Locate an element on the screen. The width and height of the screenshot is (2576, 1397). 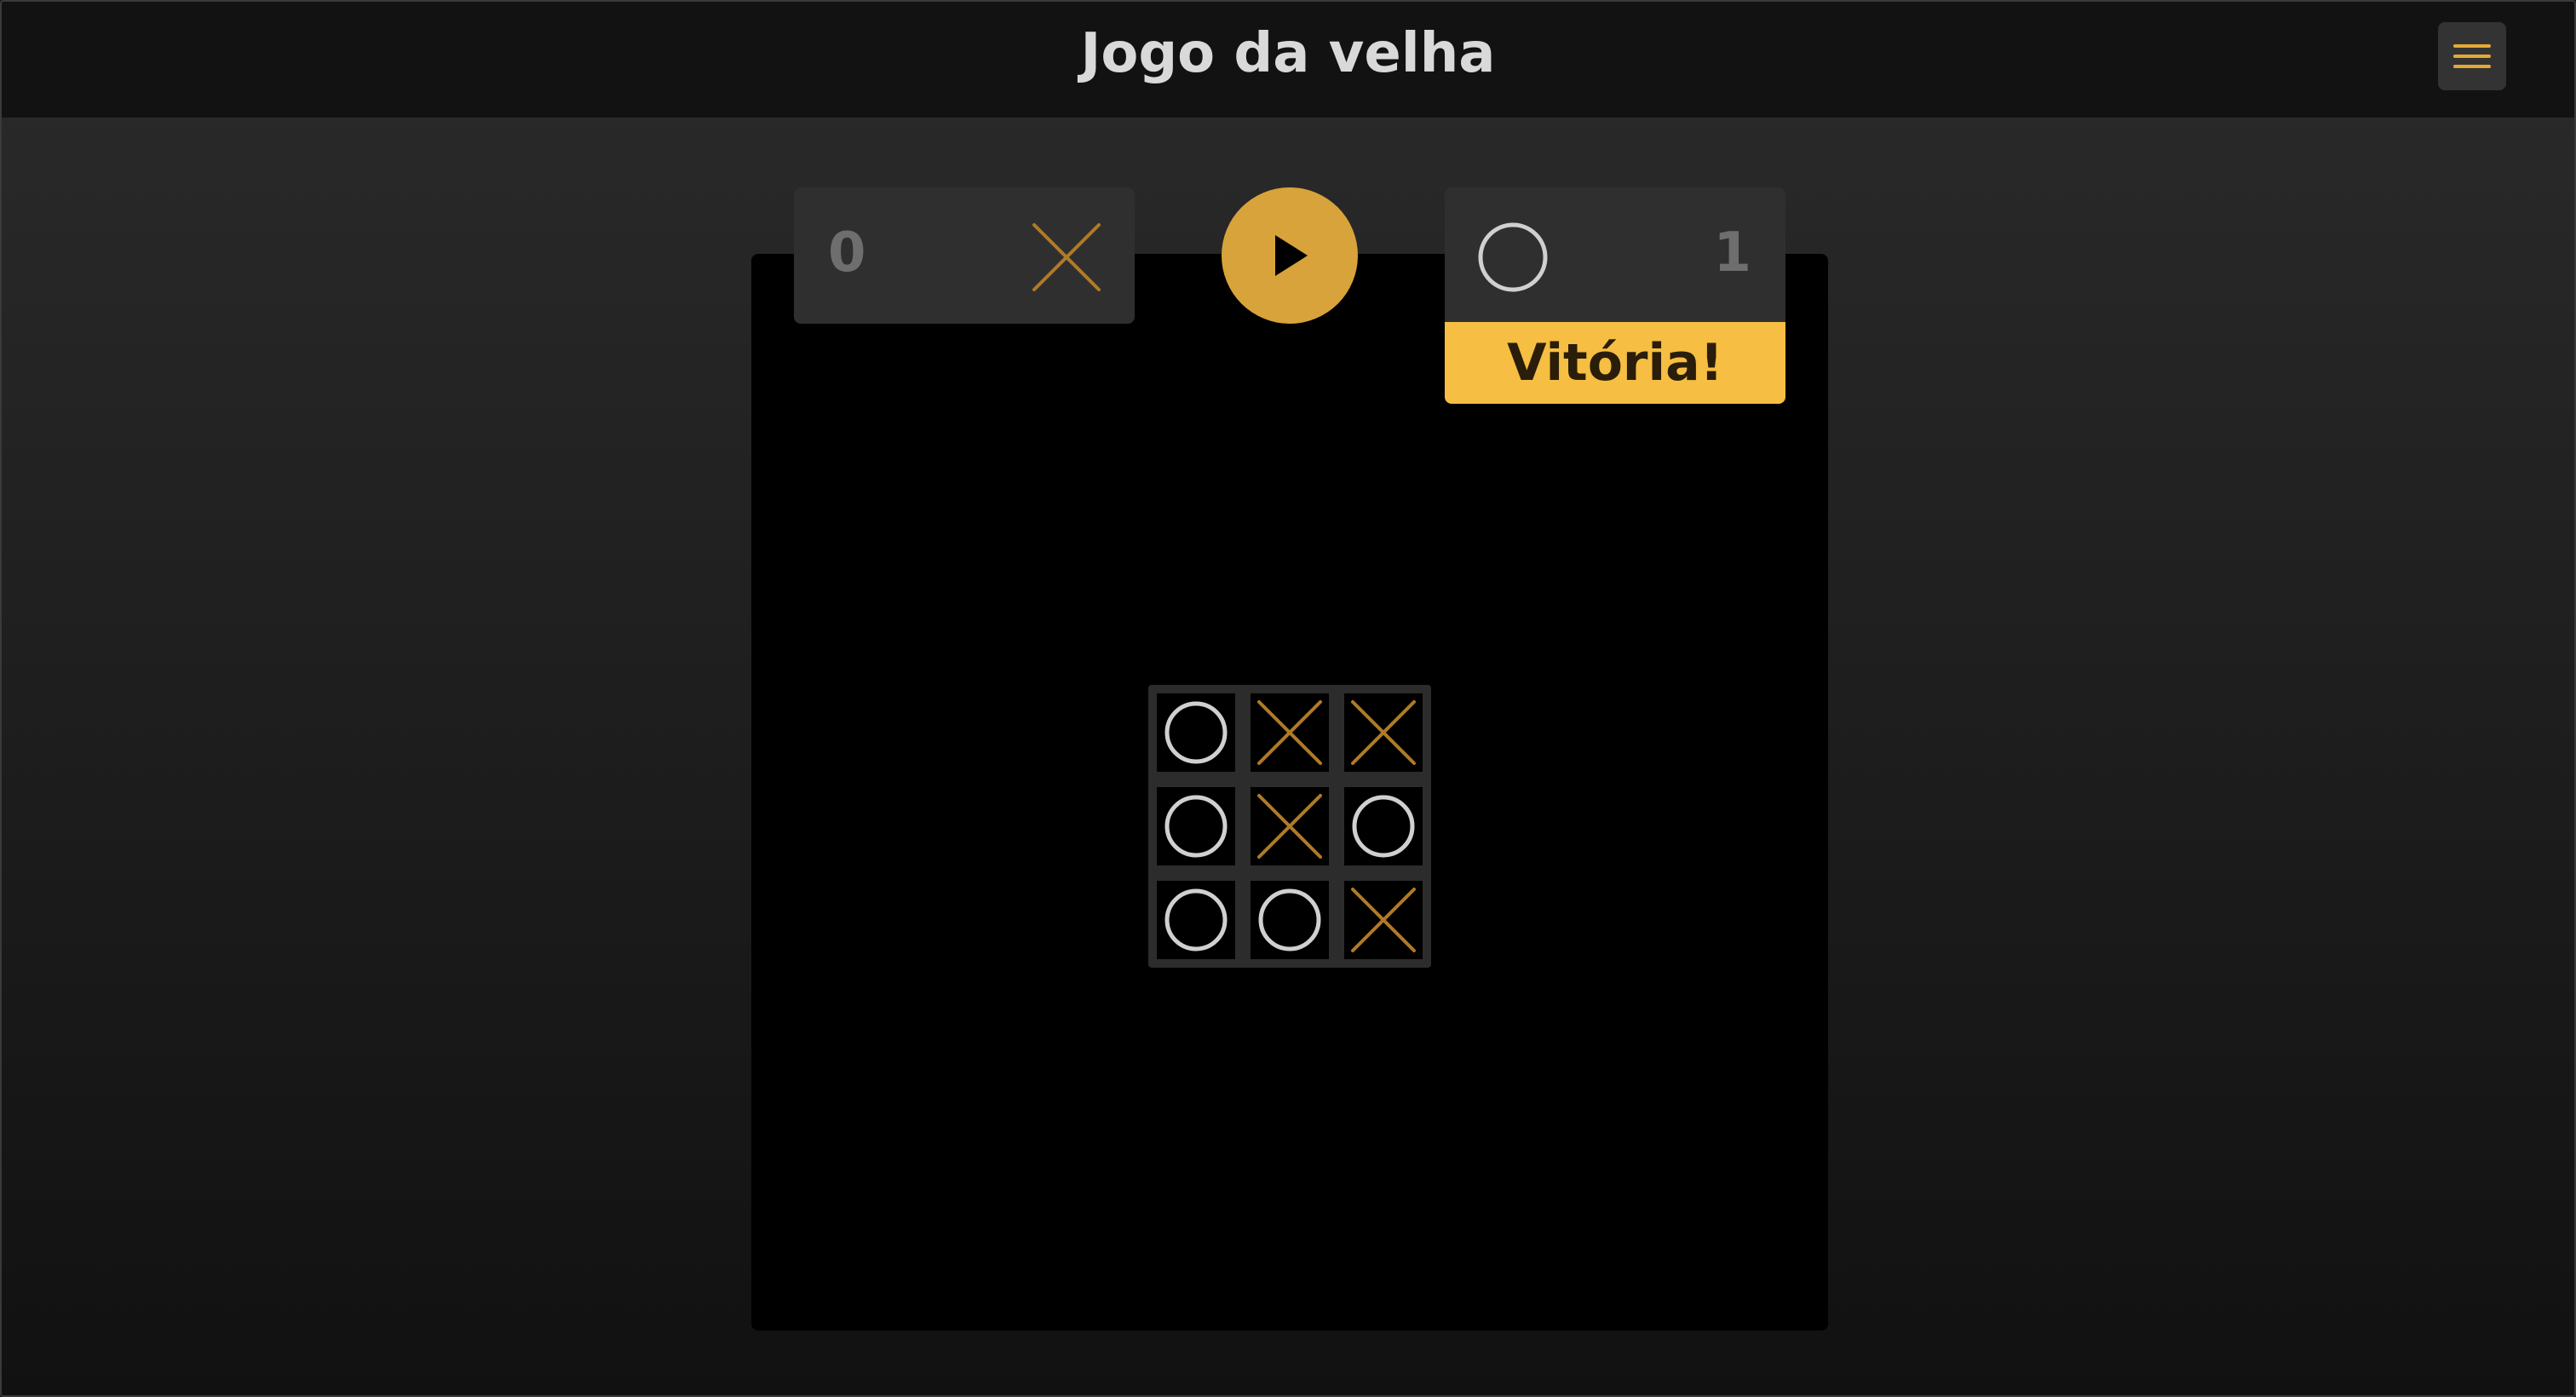
score-o: 1 is located at coordinates (1732, 253).